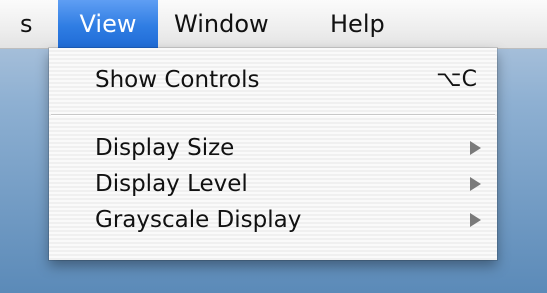 Image resolution: width=547 pixels, height=293 pixels. Describe the element at coordinates (273, 148) in the screenshot. I see `menu-item-display-size: Display Size` at that location.